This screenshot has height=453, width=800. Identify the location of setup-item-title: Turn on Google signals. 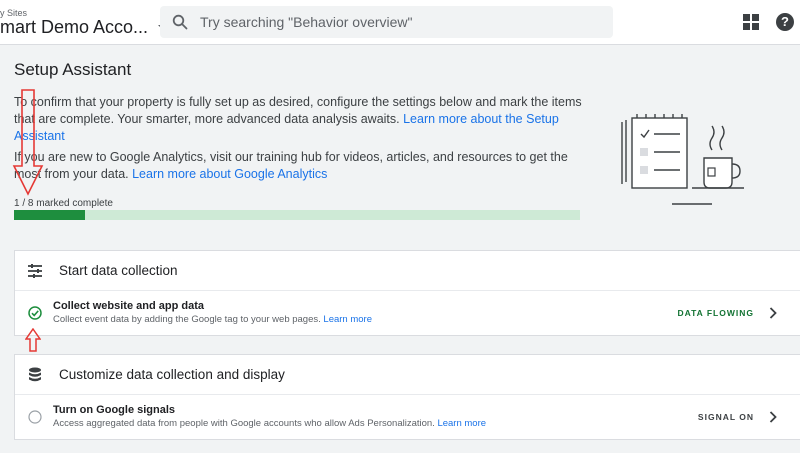
(114, 410).